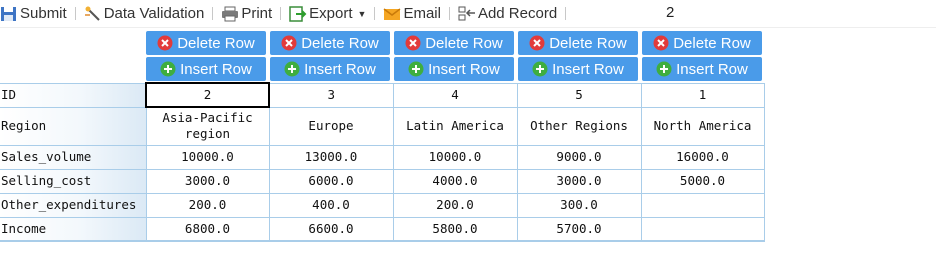 This screenshot has height=266, width=936. I want to click on table-cell: 4000.0, so click(455, 181).